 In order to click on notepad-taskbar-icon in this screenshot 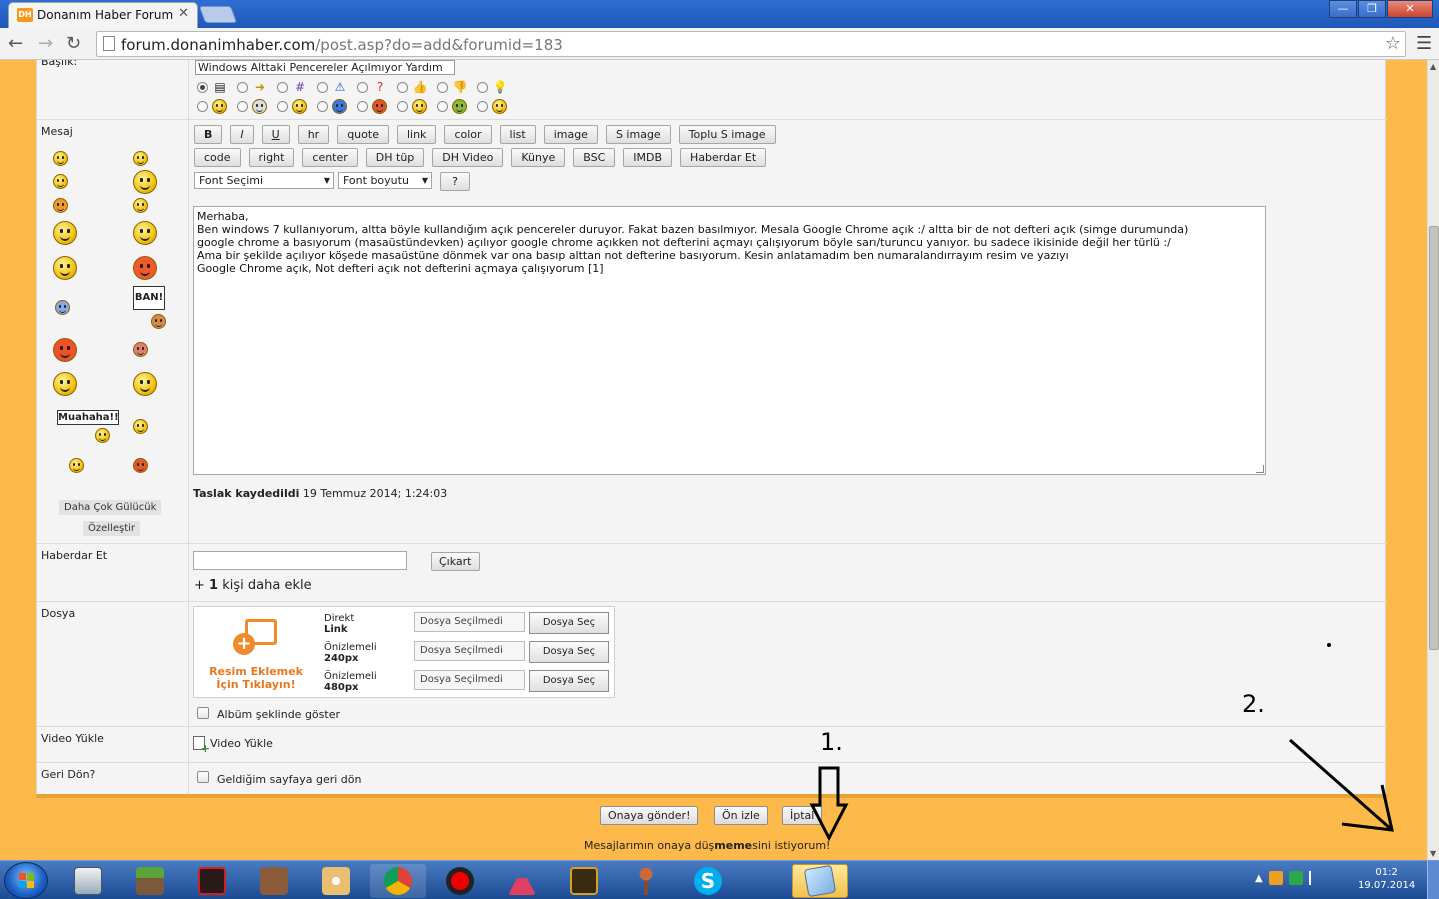, I will do `click(820, 881)`.